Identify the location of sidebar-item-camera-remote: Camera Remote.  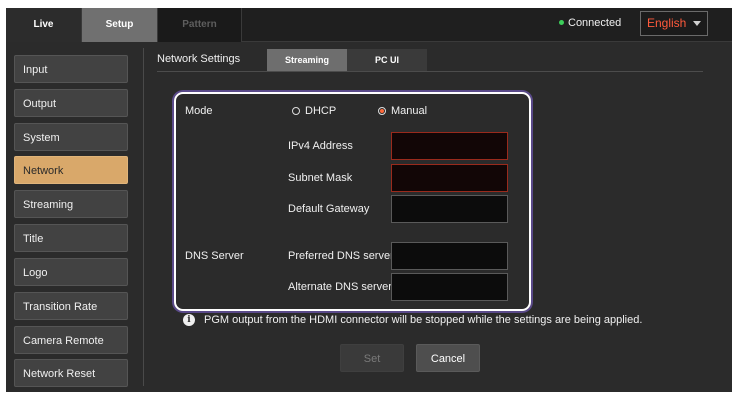
(71, 340).